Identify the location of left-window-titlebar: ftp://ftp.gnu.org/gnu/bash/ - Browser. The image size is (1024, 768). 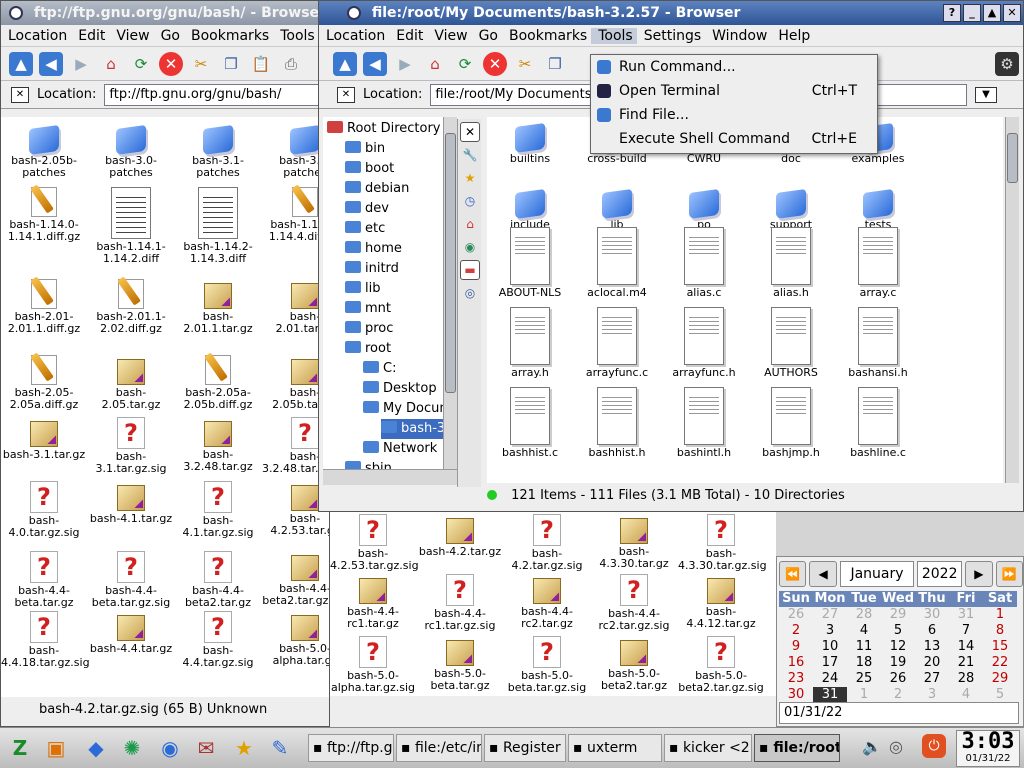
(165, 13).